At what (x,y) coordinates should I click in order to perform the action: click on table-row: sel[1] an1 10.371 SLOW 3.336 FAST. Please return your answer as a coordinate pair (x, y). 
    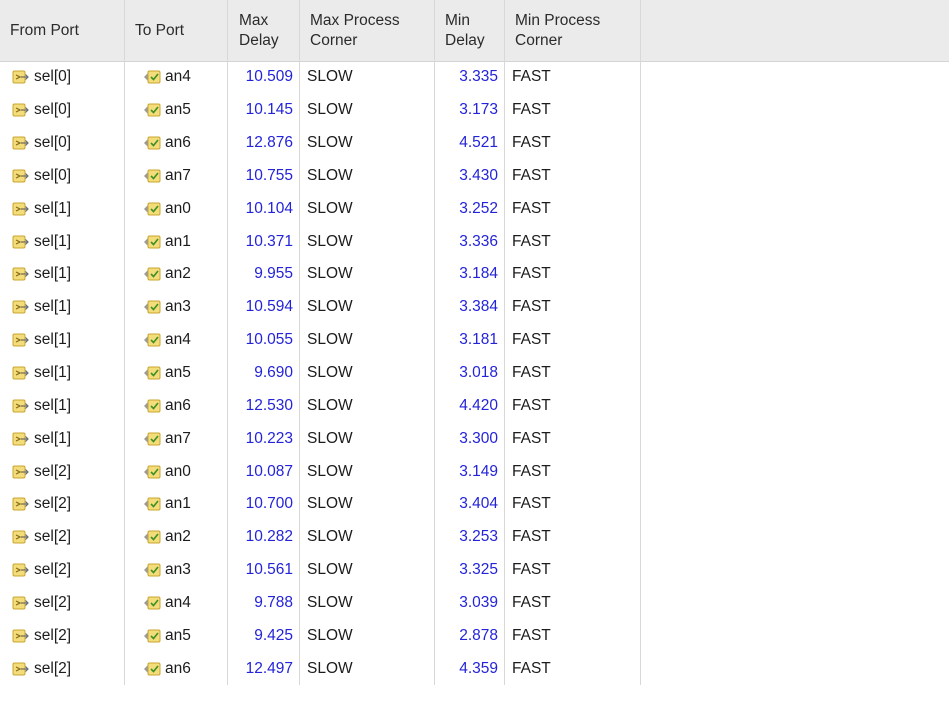
    Looking at the image, I should click on (474, 242).